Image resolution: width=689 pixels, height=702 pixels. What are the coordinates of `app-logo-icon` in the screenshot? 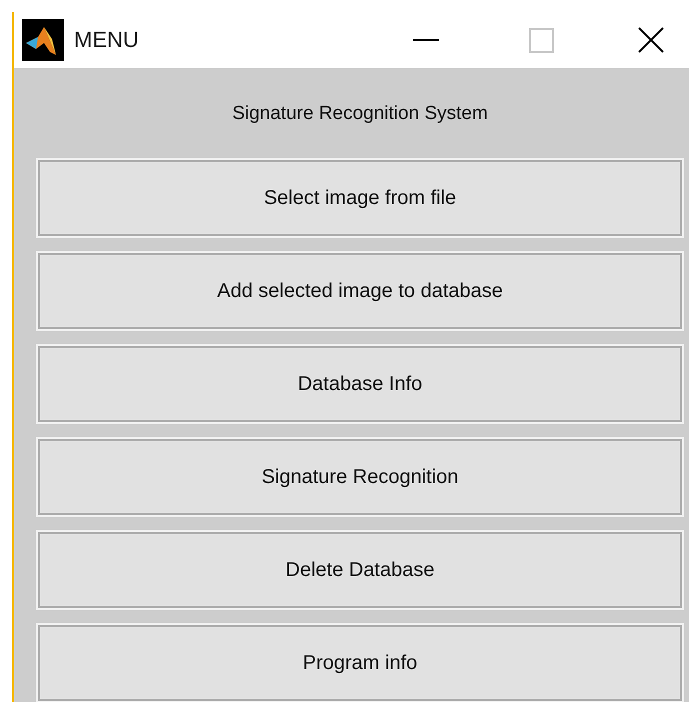 It's located at (43, 40).